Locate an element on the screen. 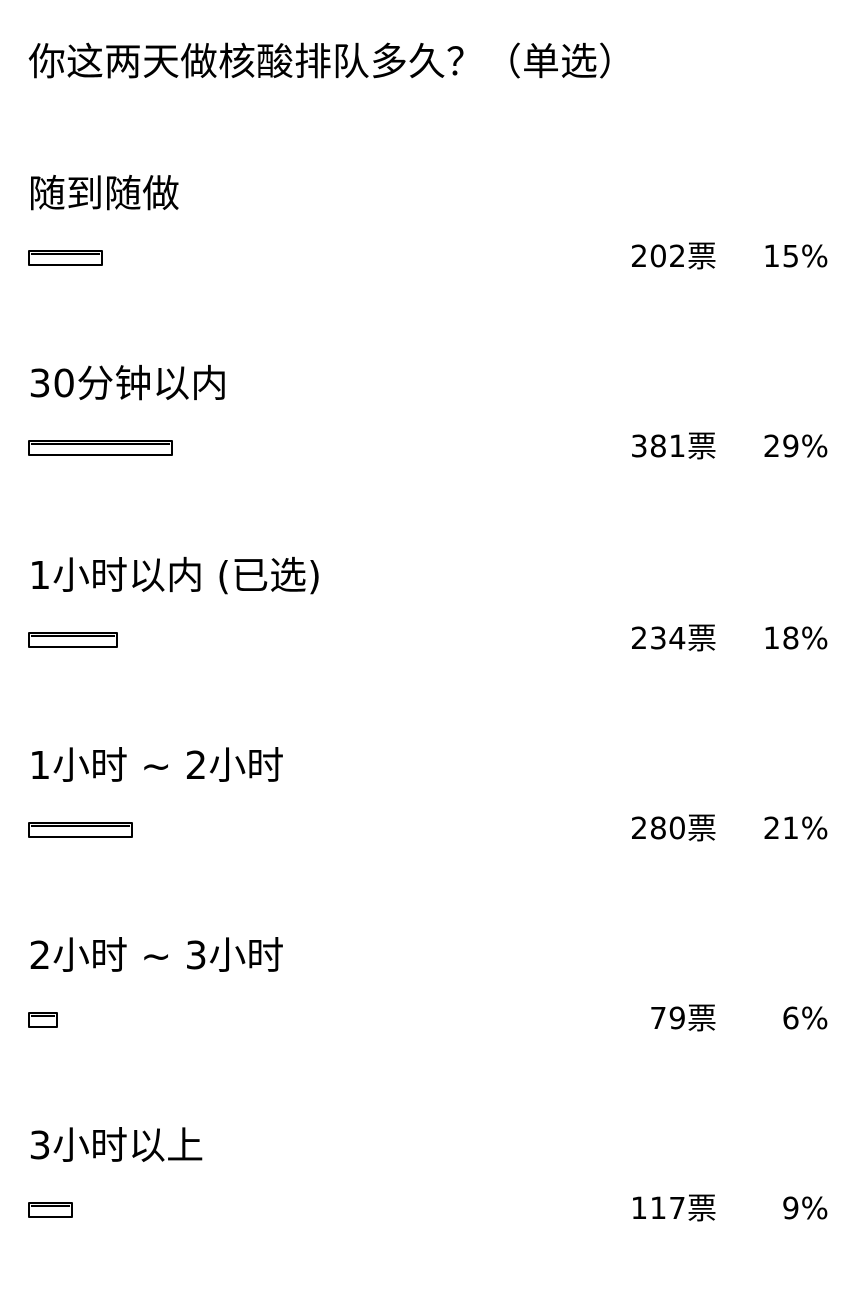 The image size is (861, 1308). vote-percent: 15% is located at coordinates (795, 257).